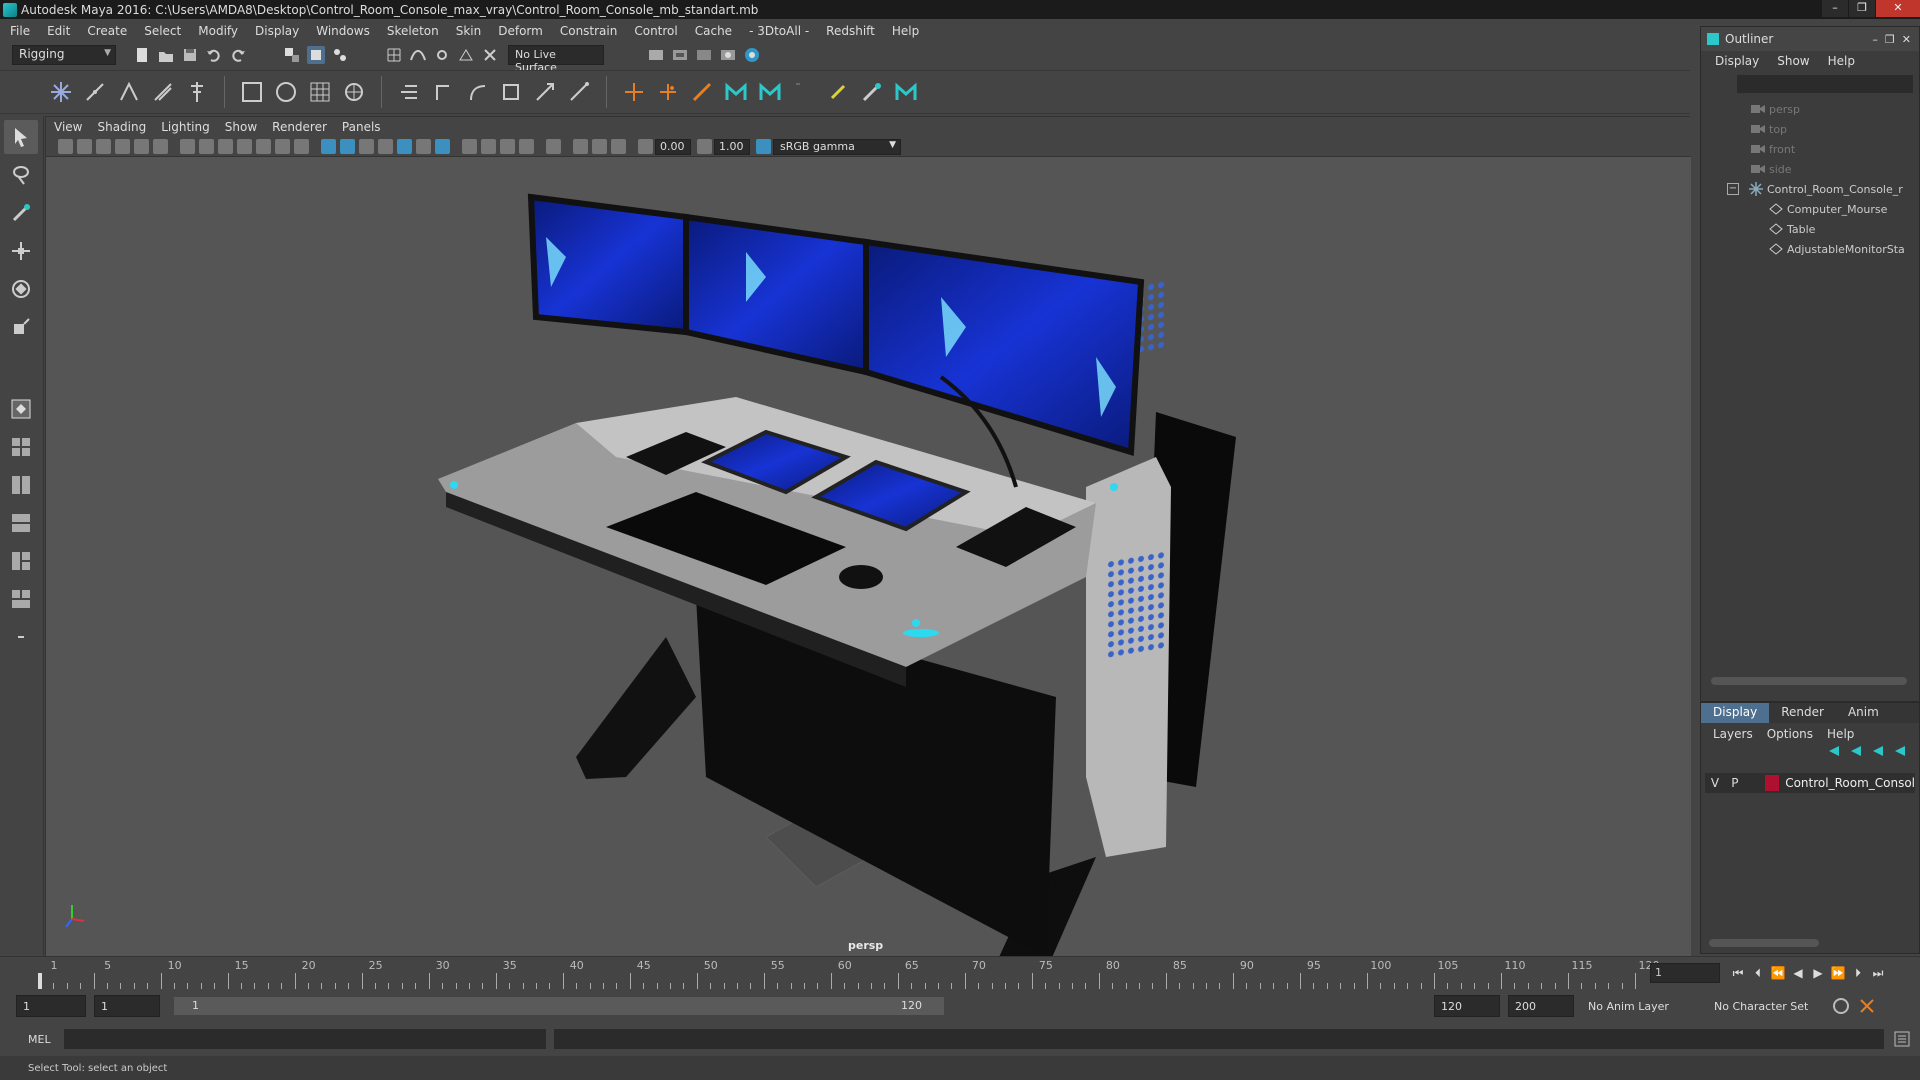 The width and height of the screenshot is (1920, 1080). What do you see at coordinates (21, 213) in the screenshot?
I see `paint-select-icon` at bounding box center [21, 213].